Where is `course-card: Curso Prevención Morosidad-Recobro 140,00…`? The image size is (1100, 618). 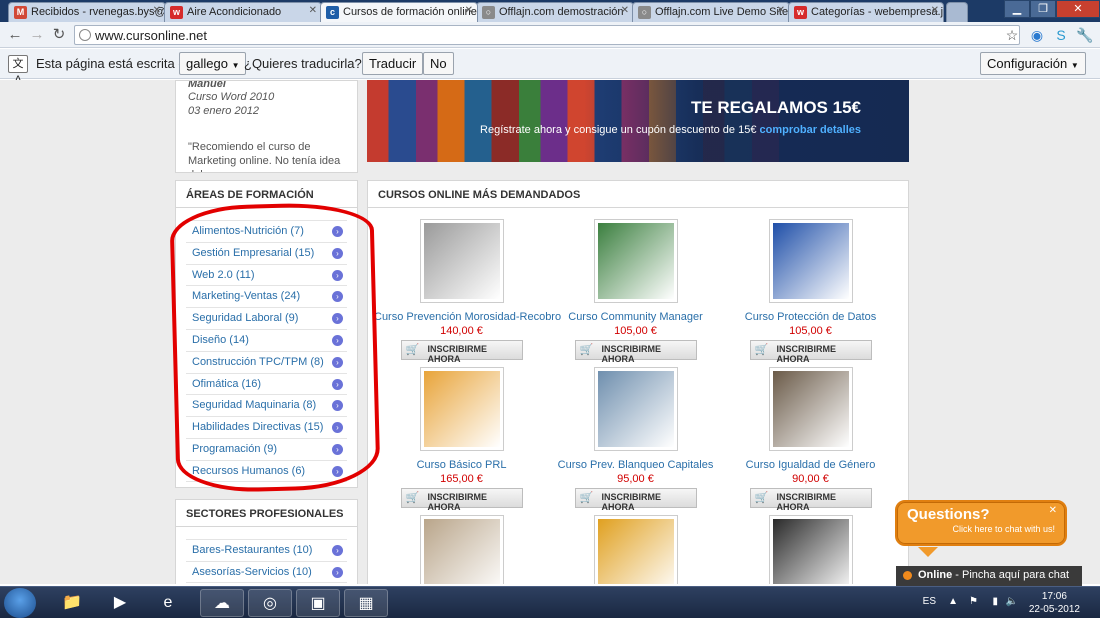 course-card: Curso Prevención Morosidad-Recobro 140,00… is located at coordinates (467, 286).